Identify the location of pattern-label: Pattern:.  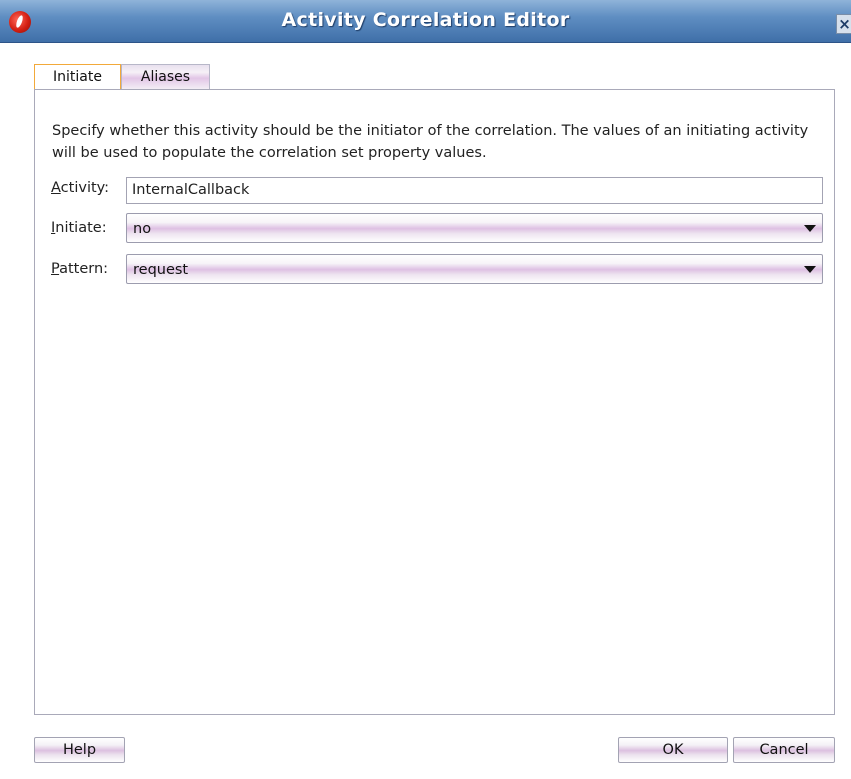
(79, 269).